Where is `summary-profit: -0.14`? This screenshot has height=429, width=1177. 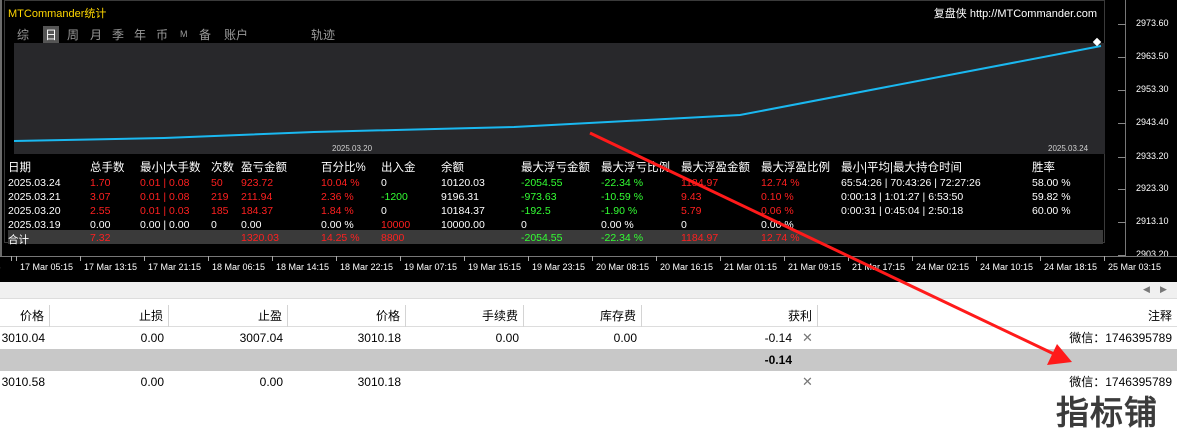 summary-profit: -0.14 is located at coordinates (778, 360).